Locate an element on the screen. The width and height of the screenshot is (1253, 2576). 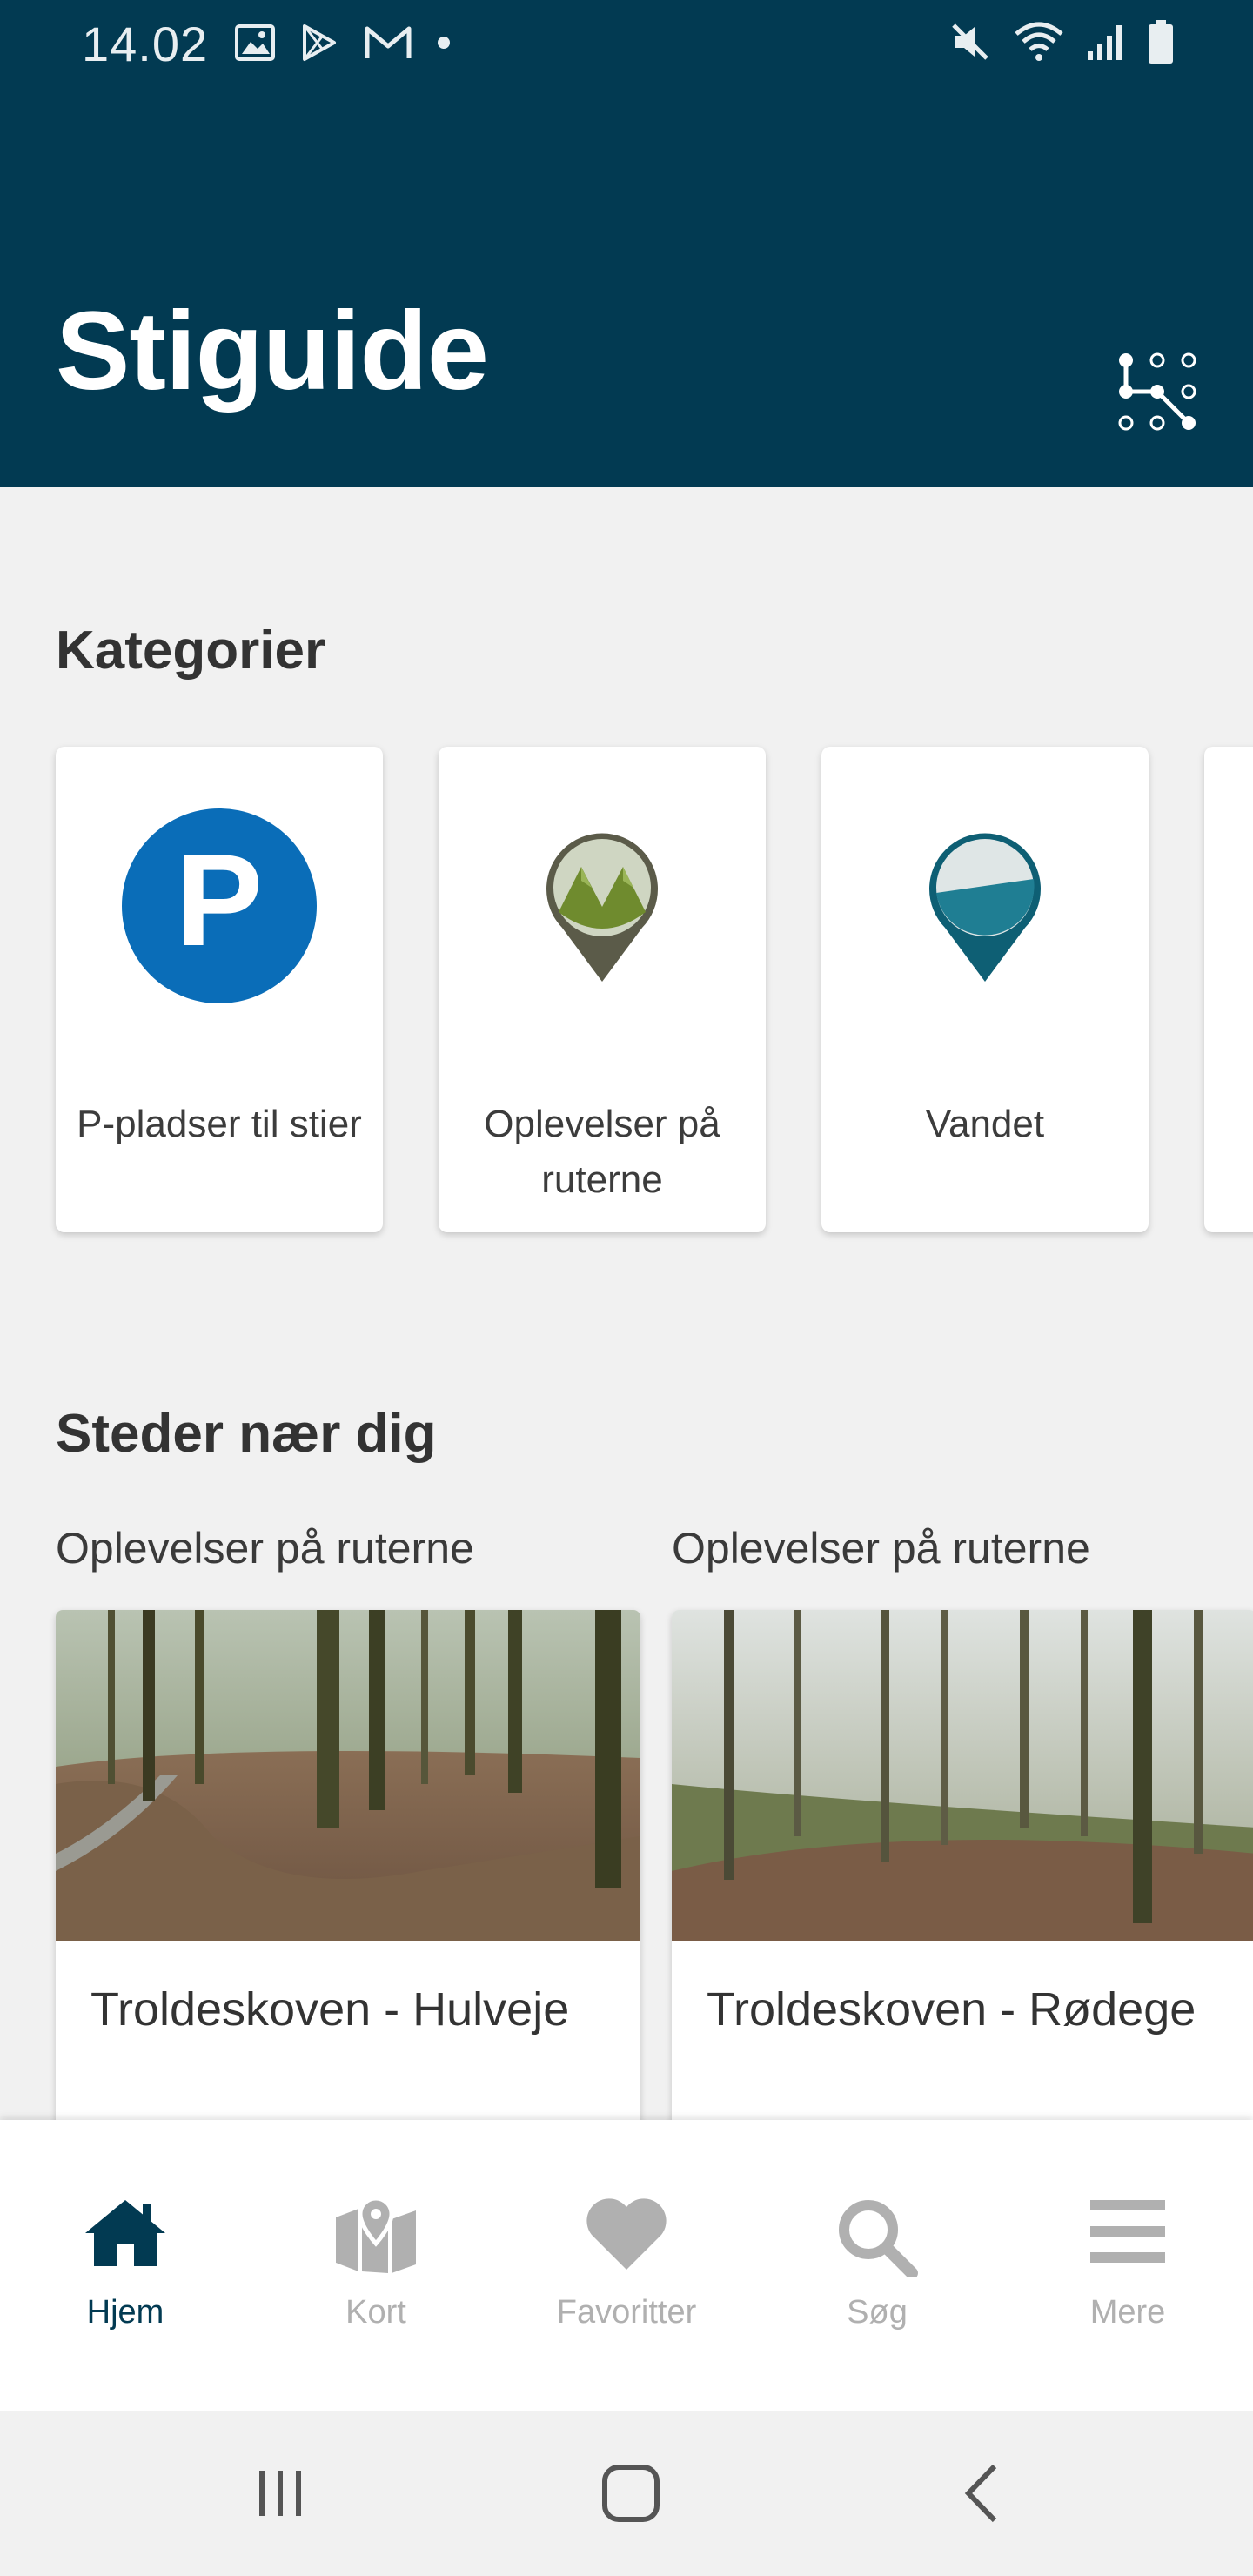
nav-item-favorites: Favoritter is located at coordinates (626, 2265).